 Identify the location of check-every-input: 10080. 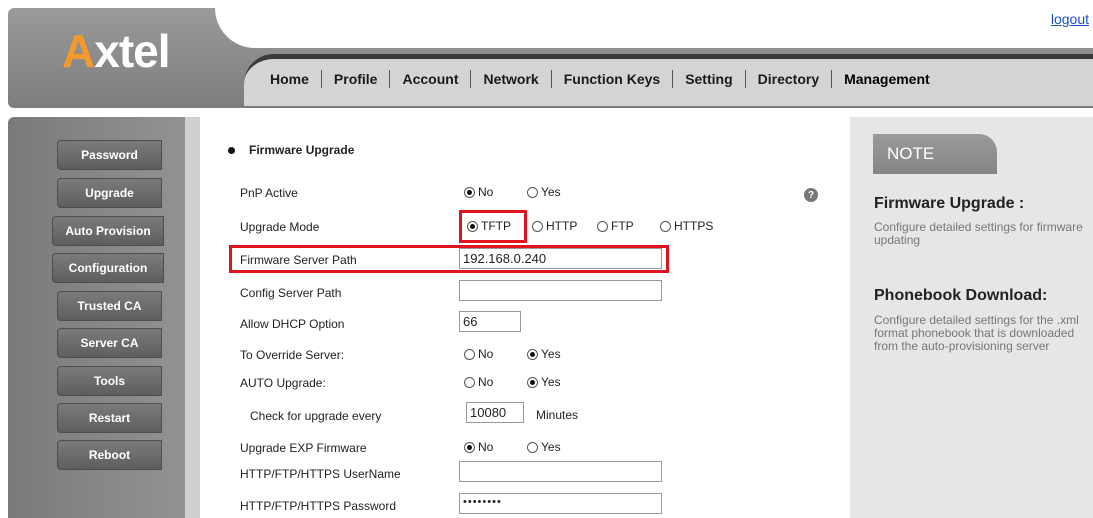
(495, 412).